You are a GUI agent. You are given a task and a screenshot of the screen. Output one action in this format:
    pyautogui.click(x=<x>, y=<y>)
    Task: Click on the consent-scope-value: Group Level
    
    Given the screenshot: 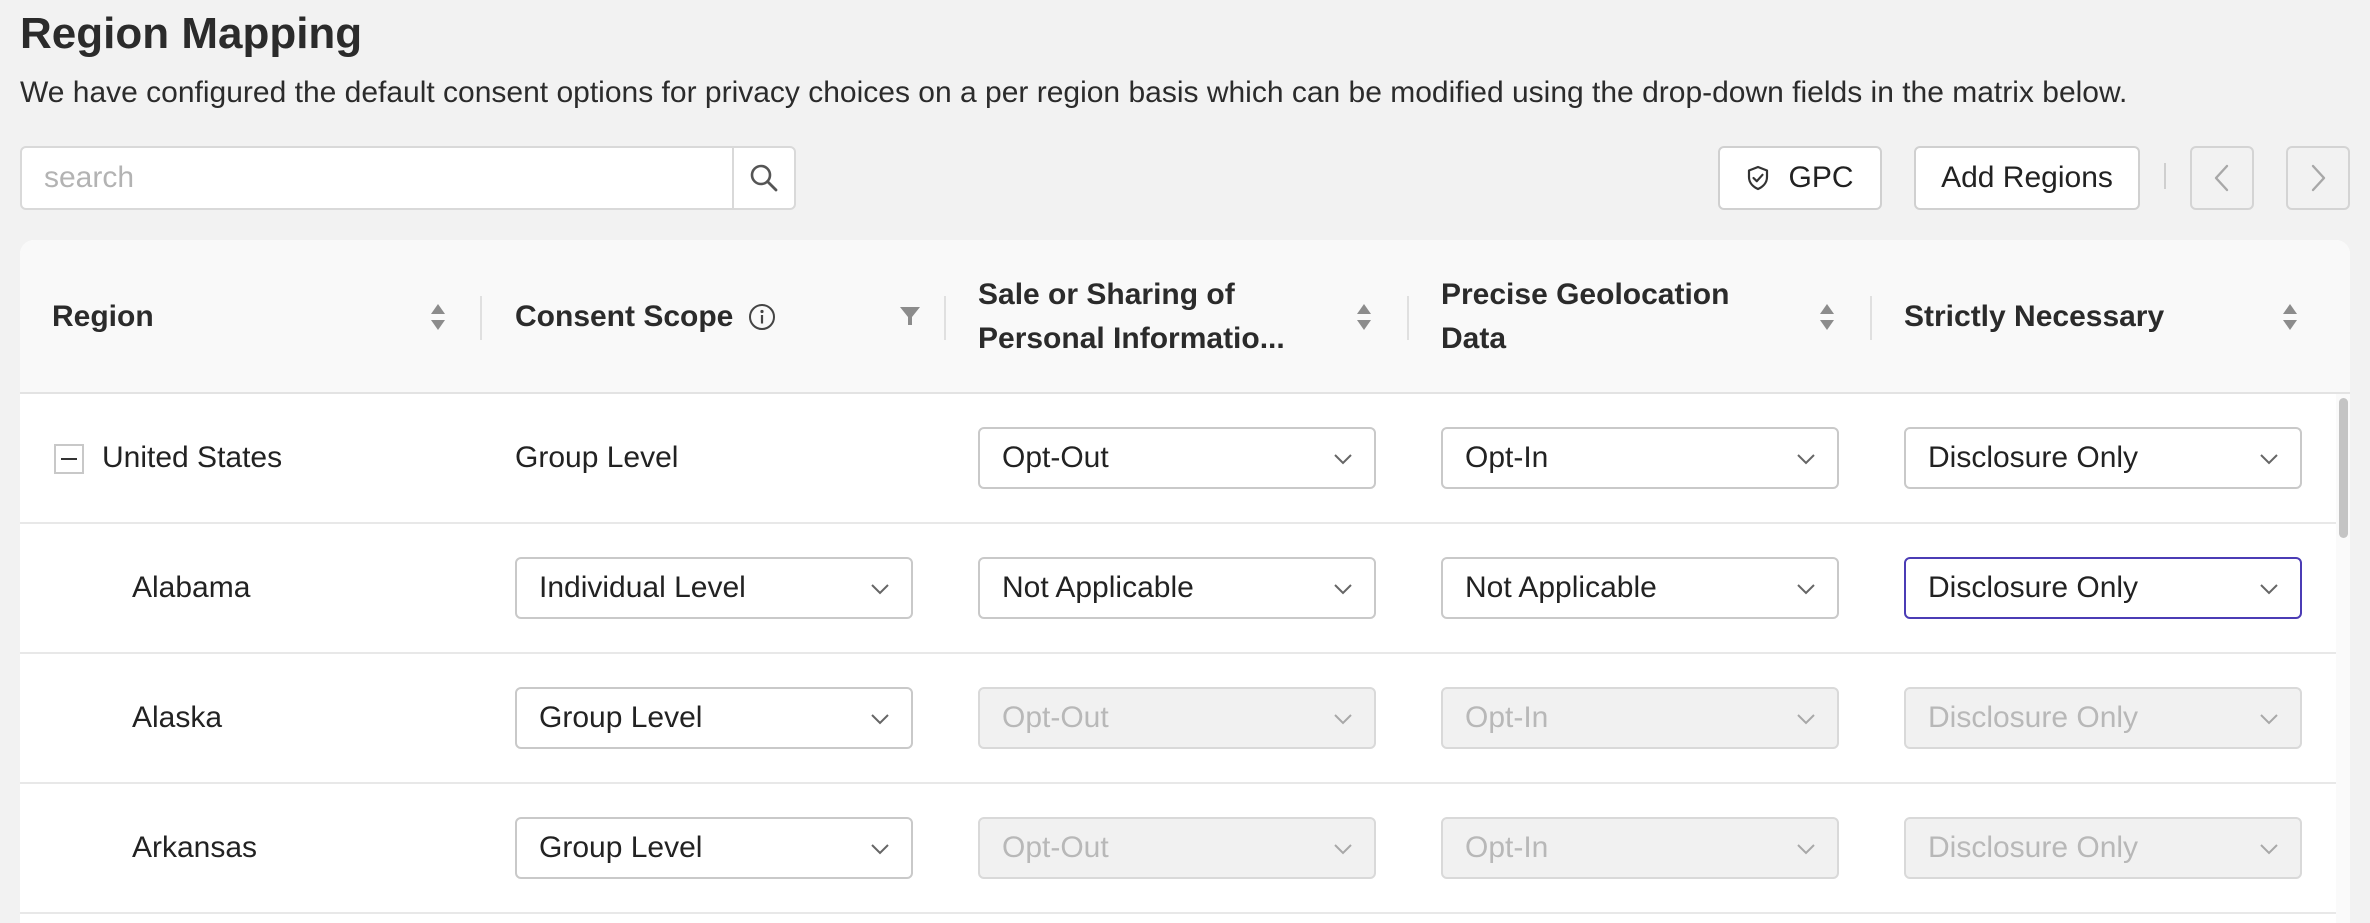 What is the action you would take?
    pyautogui.click(x=597, y=457)
    